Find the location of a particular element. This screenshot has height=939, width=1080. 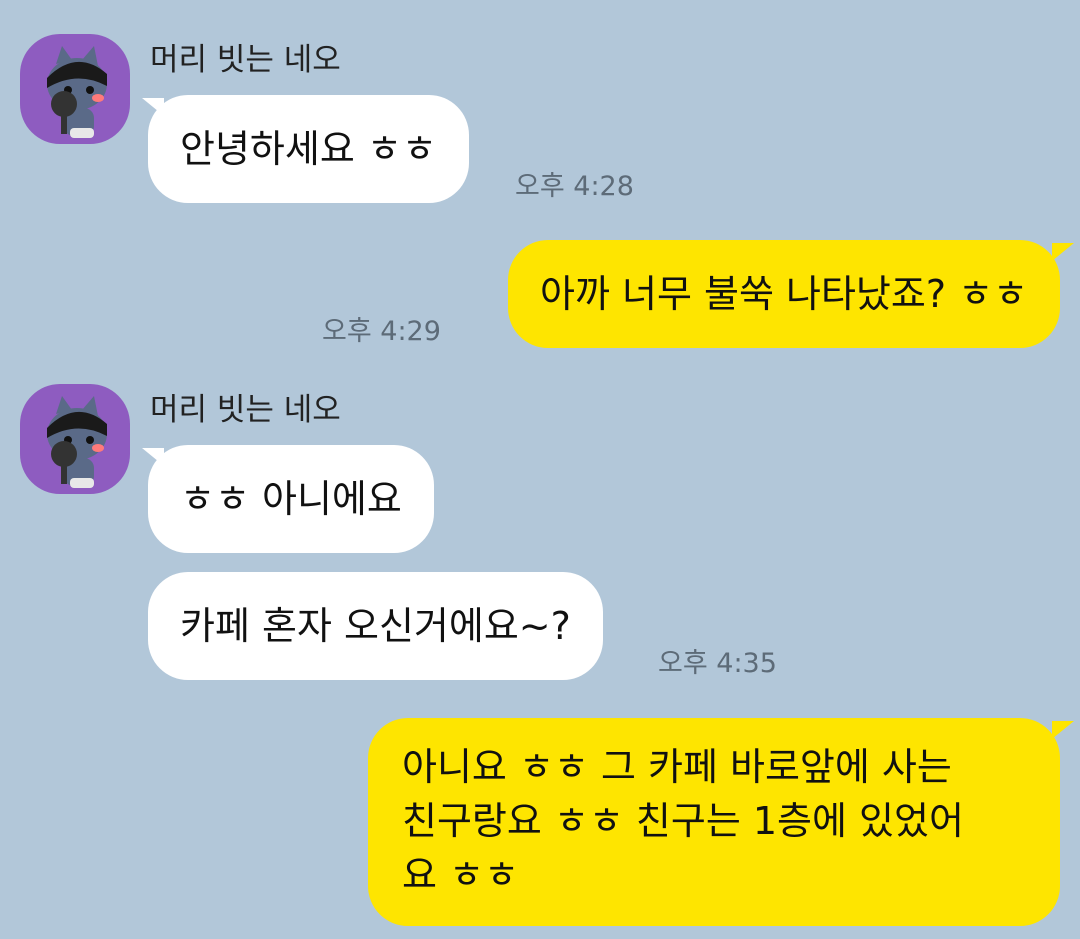

message-text-line: 요 ㅎㅎ is located at coordinates (460, 875).